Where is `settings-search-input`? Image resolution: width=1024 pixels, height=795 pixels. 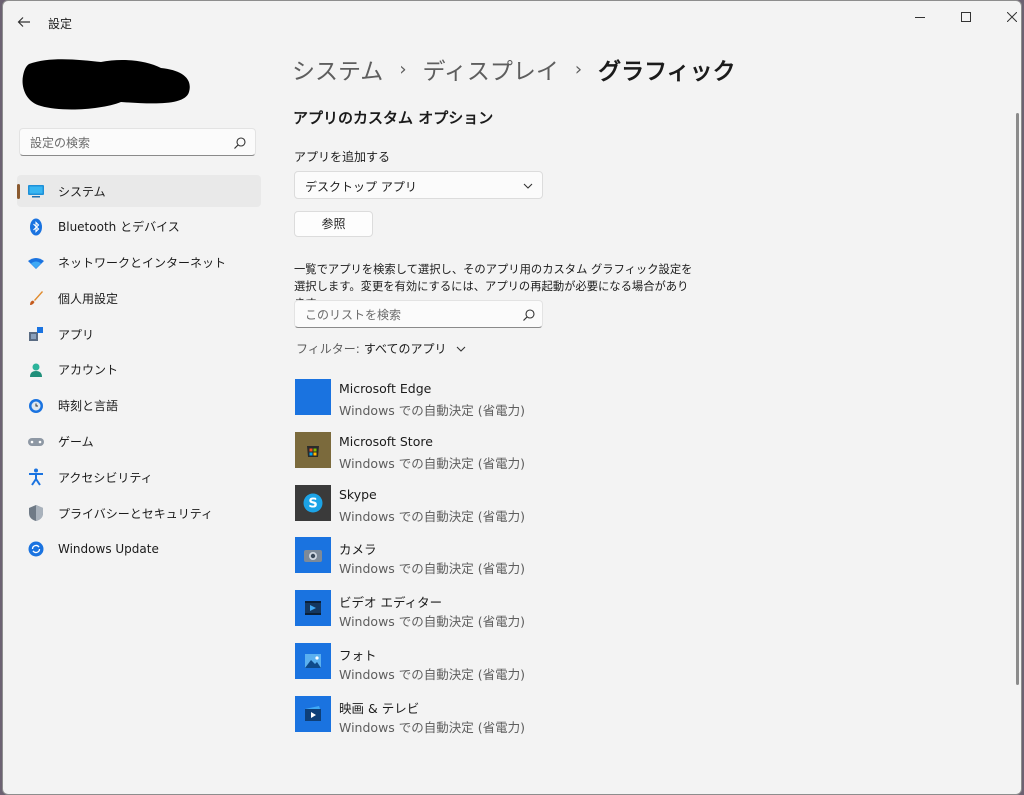
settings-search-input is located at coordinates (130, 143).